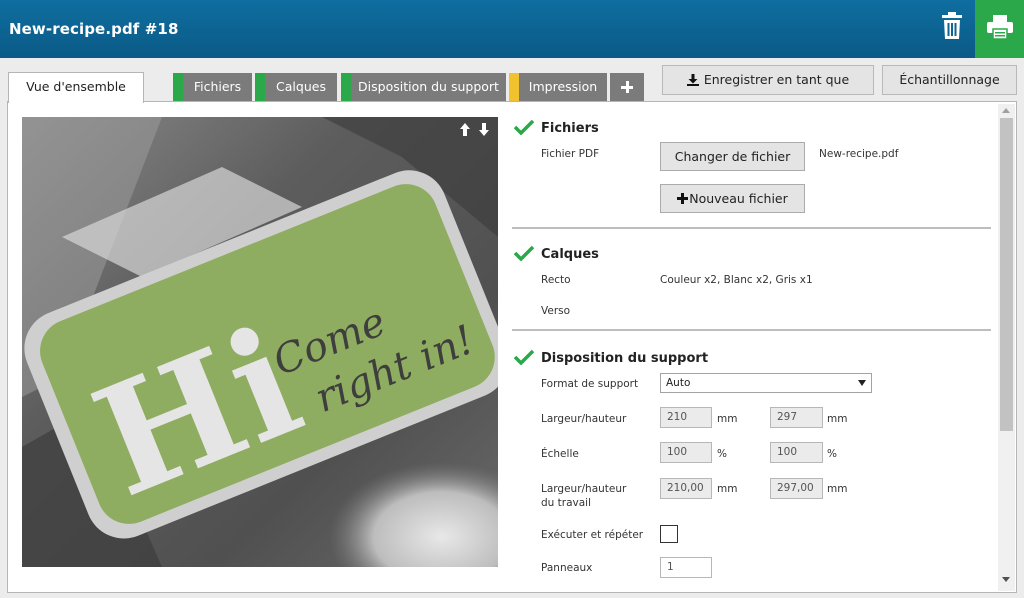 The width and height of the screenshot is (1024, 598). I want to click on tab-print: Impression, so click(558, 87).